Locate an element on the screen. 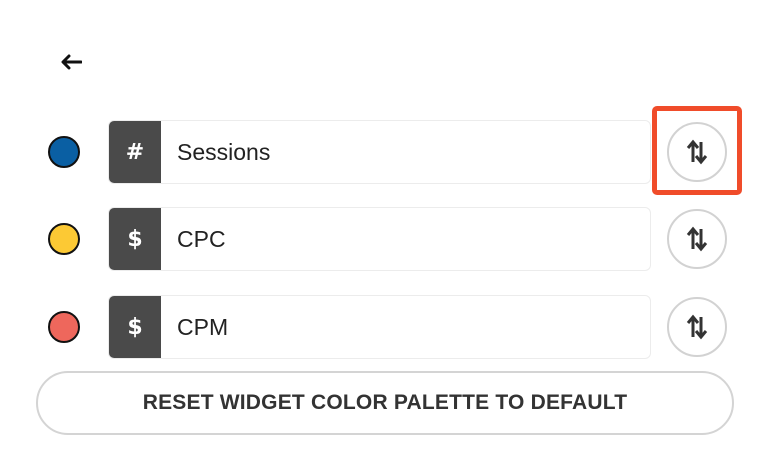 This screenshot has width=762, height=464. metric-name-label: CPM is located at coordinates (203, 326).